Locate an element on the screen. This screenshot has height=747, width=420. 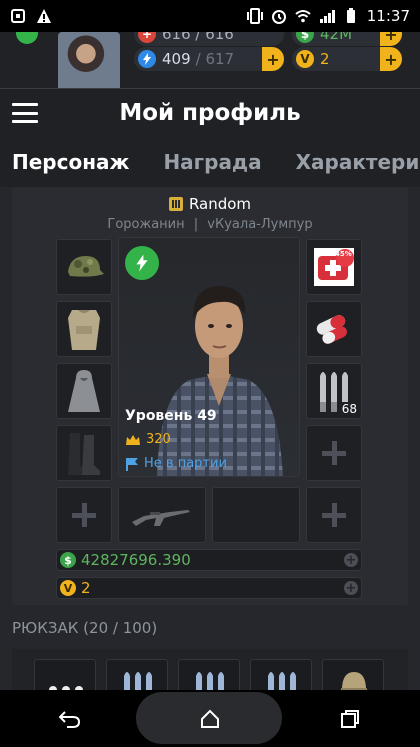
home-button is located at coordinates (210, 719).